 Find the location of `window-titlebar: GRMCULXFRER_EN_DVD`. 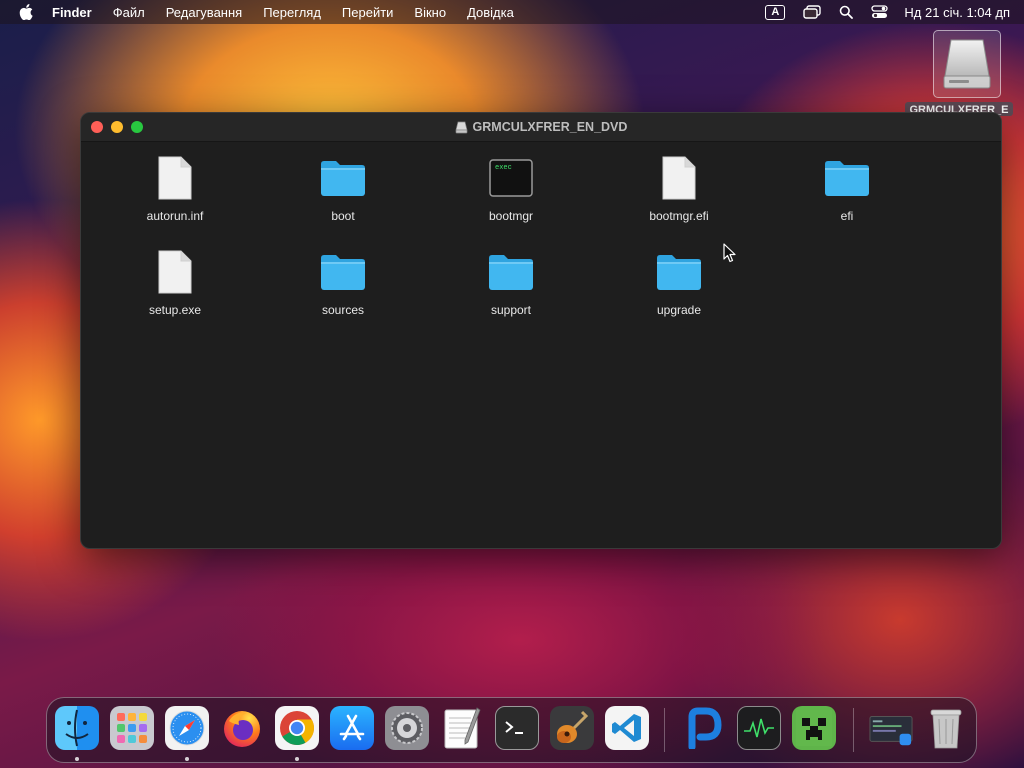

window-titlebar: GRMCULXFRER_EN_DVD is located at coordinates (541, 127).